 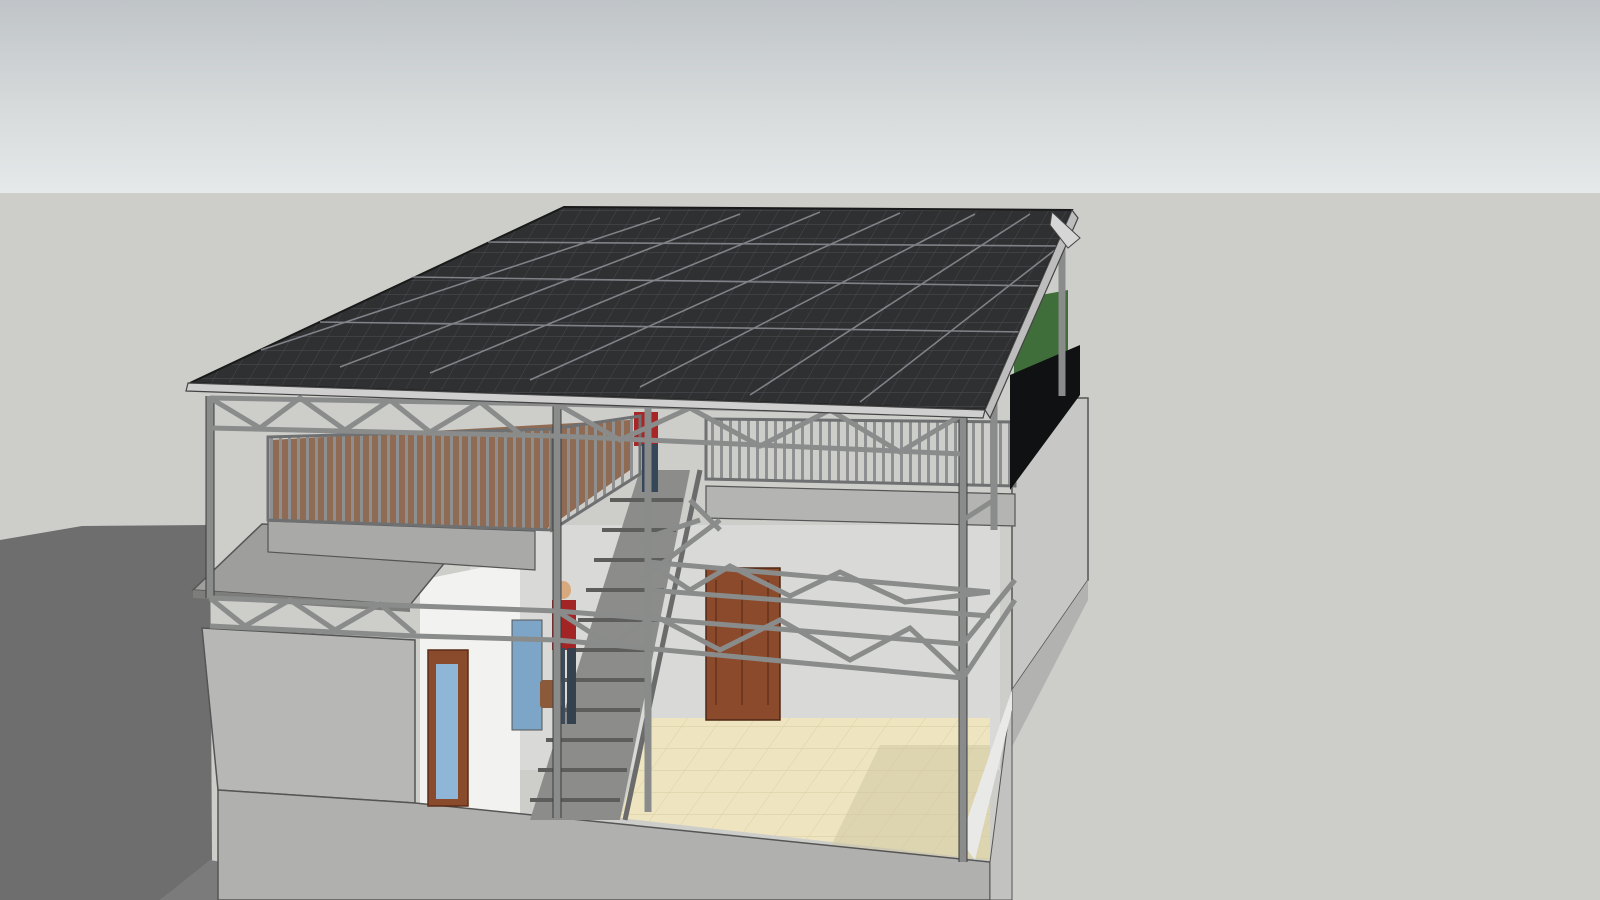 I want to click on front-left-wall, so click(x=308, y=715).